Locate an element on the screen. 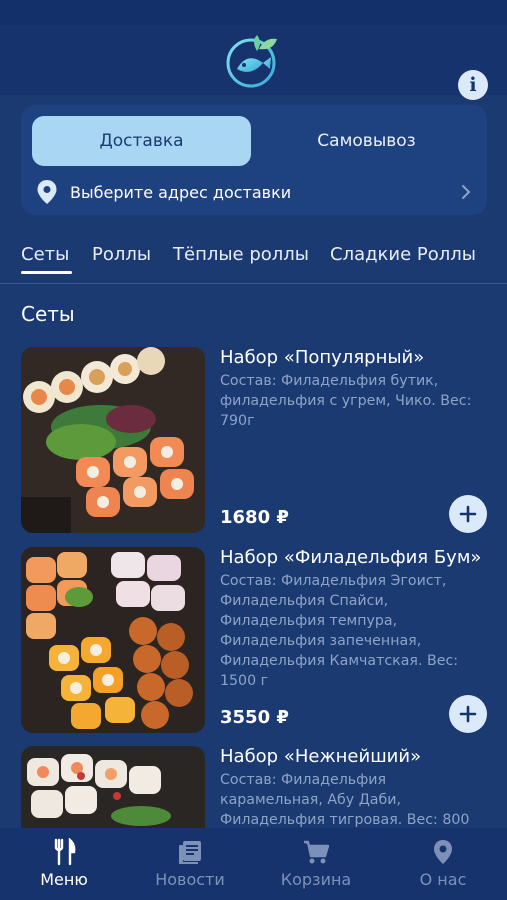 The height and width of the screenshot is (900, 507). nav-menu: Меню is located at coordinates (64, 863).